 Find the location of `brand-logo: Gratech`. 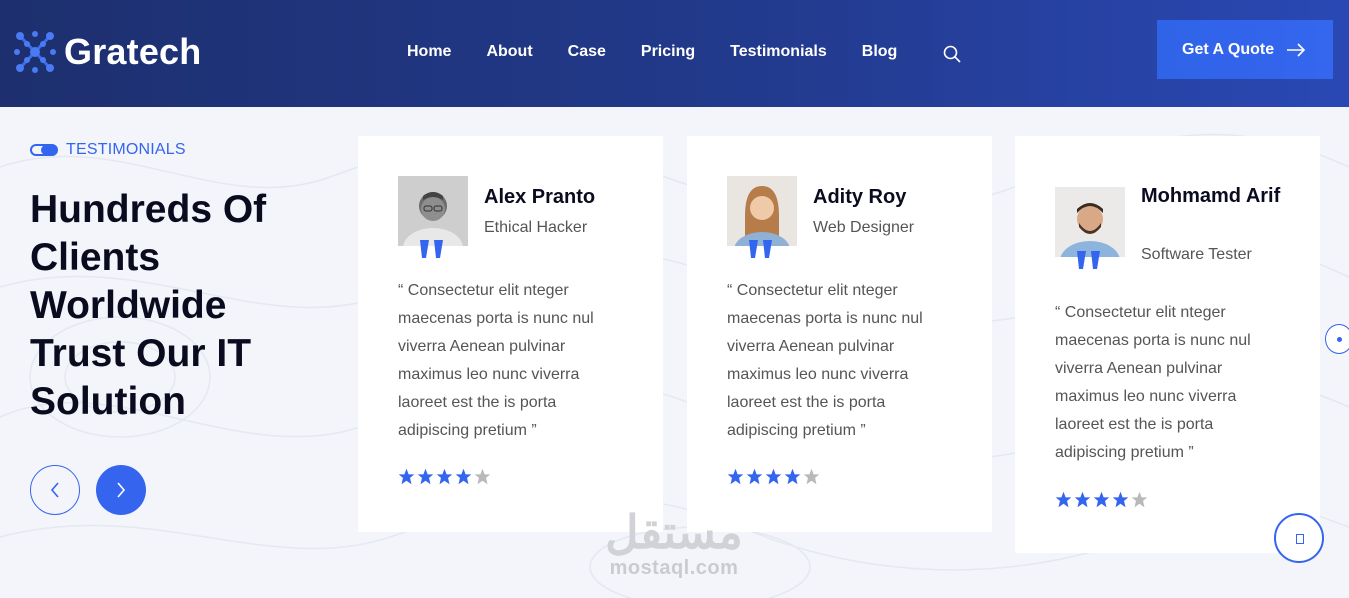

brand-logo: Gratech is located at coordinates (107, 52).